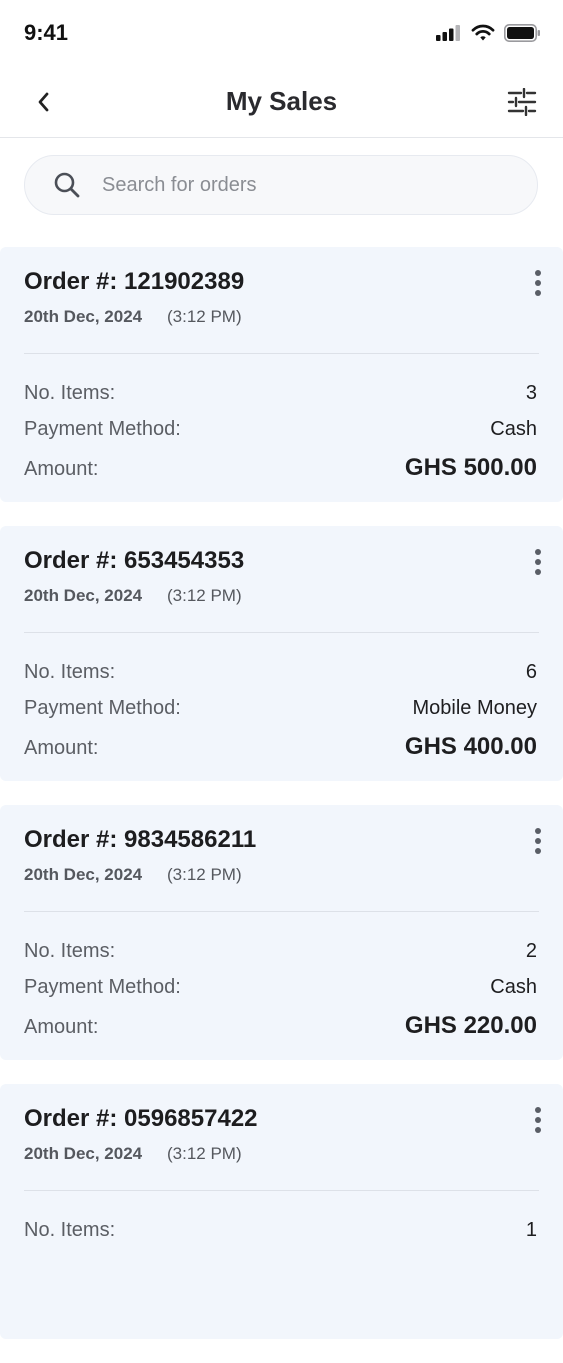 The width and height of the screenshot is (563, 1363). Describe the element at coordinates (134, 281) in the screenshot. I see `order-number: Order #: 121902389` at that location.